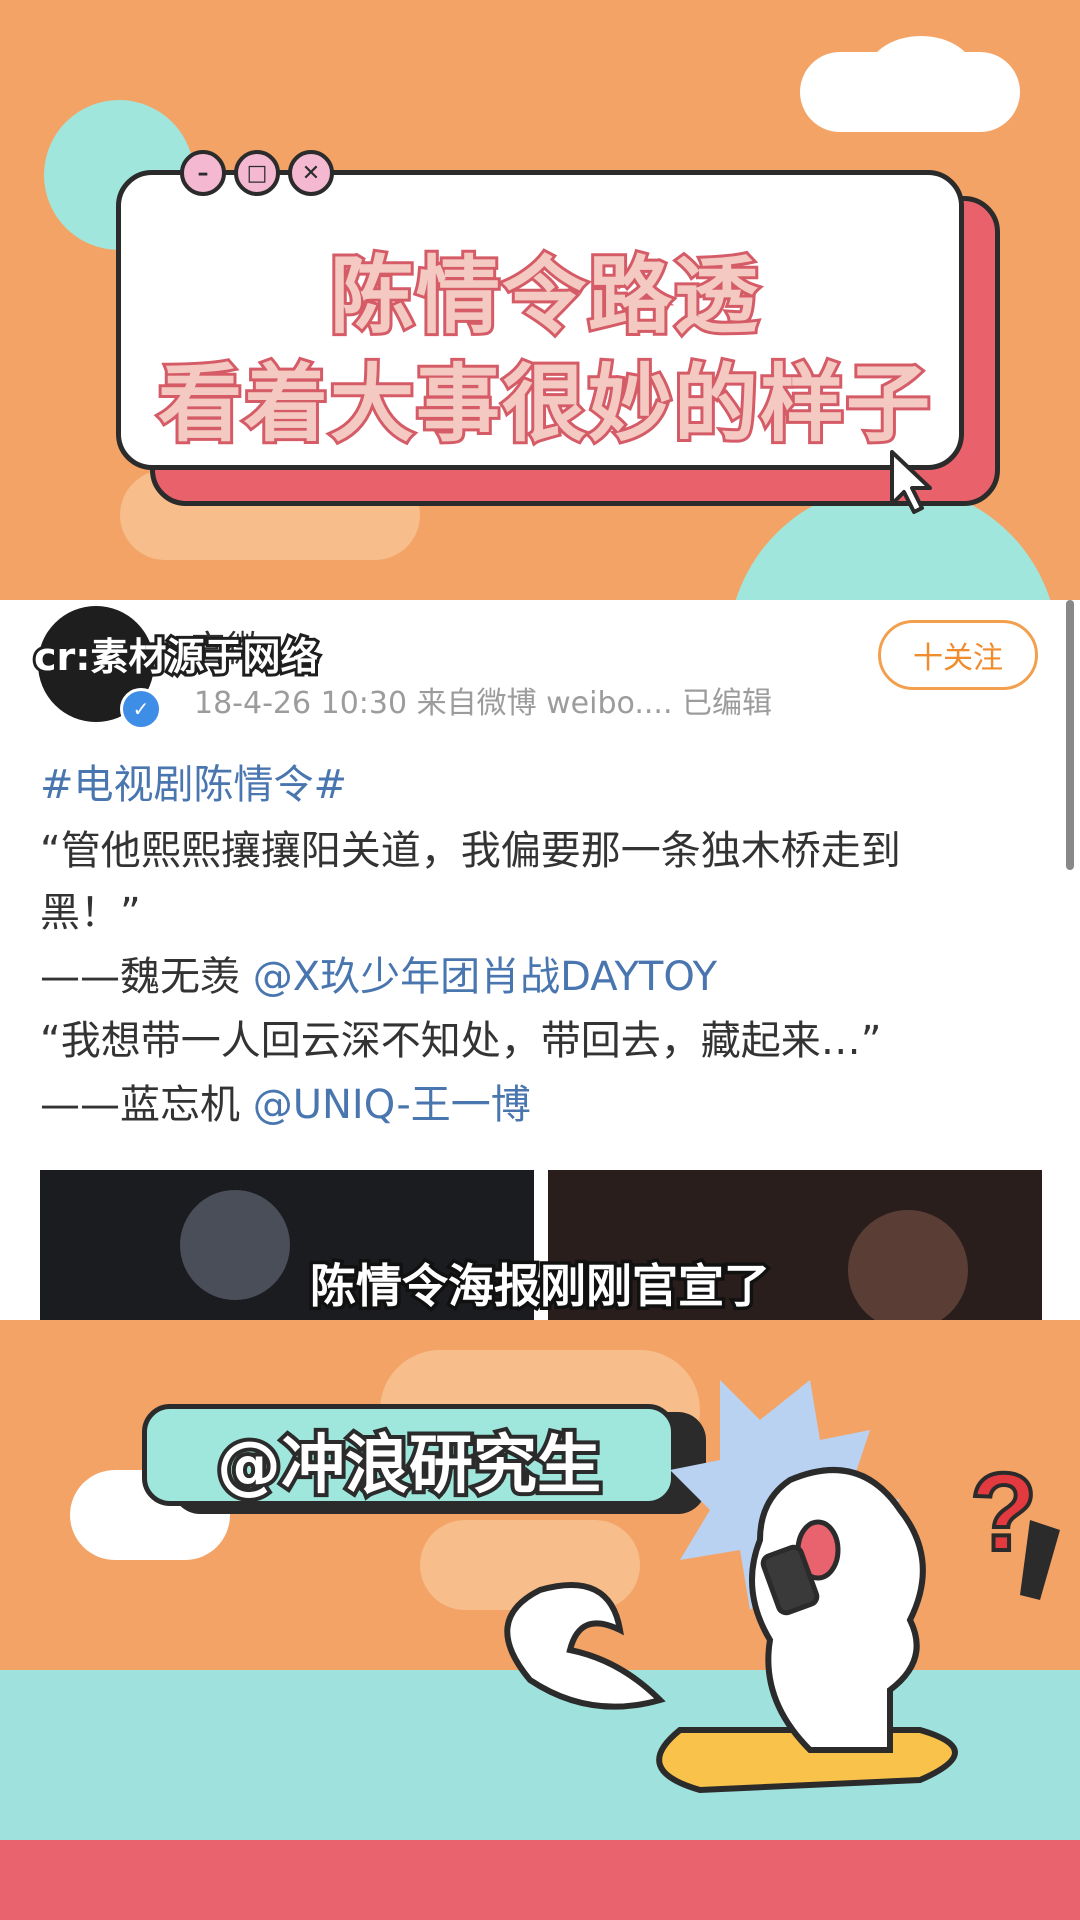  Describe the element at coordinates (203, 173) in the screenshot. I see `minus-icon: –` at that location.